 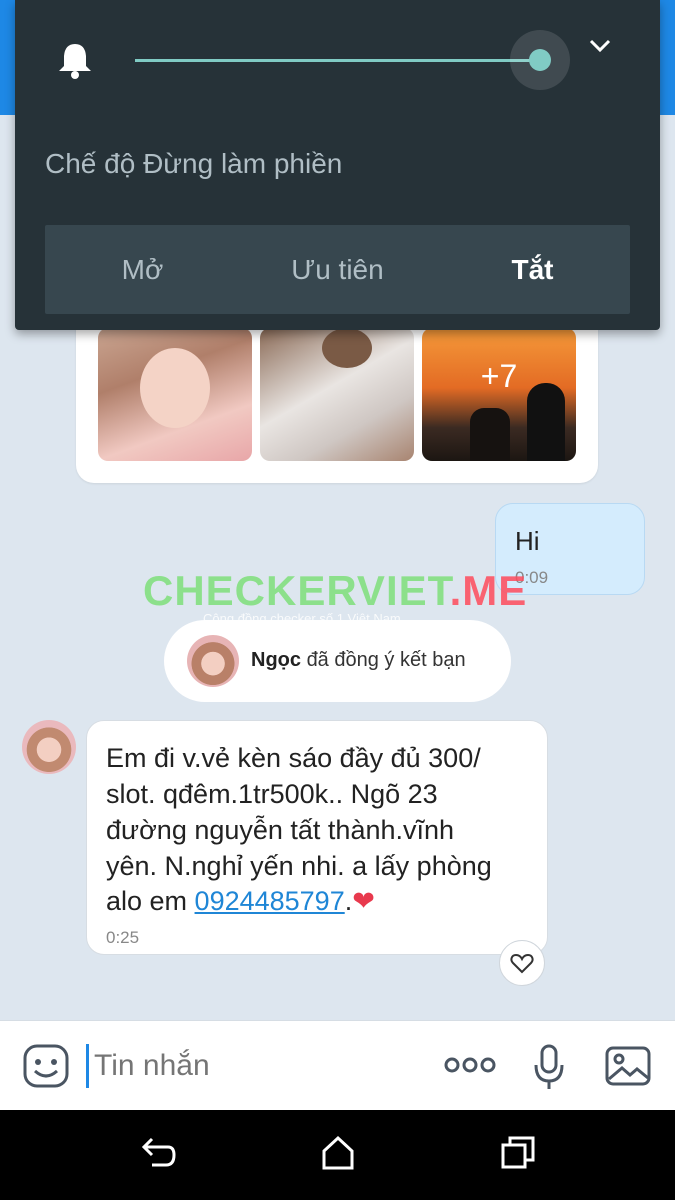 I want to click on watermark: CHECKERVIET.ME, so click(x=335, y=591).